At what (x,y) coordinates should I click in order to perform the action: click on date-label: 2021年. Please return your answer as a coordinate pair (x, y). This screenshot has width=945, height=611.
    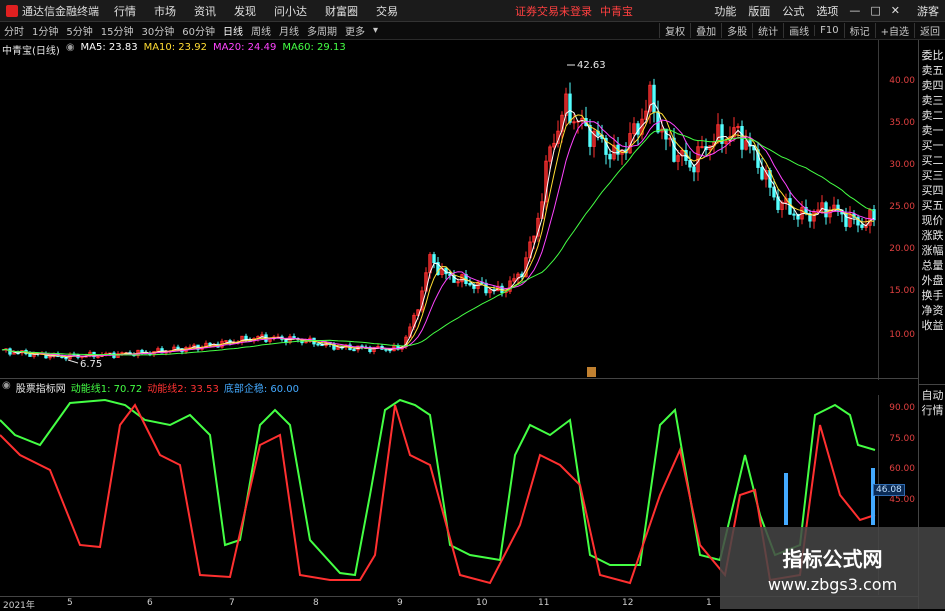
    Looking at the image, I should click on (19, 606).